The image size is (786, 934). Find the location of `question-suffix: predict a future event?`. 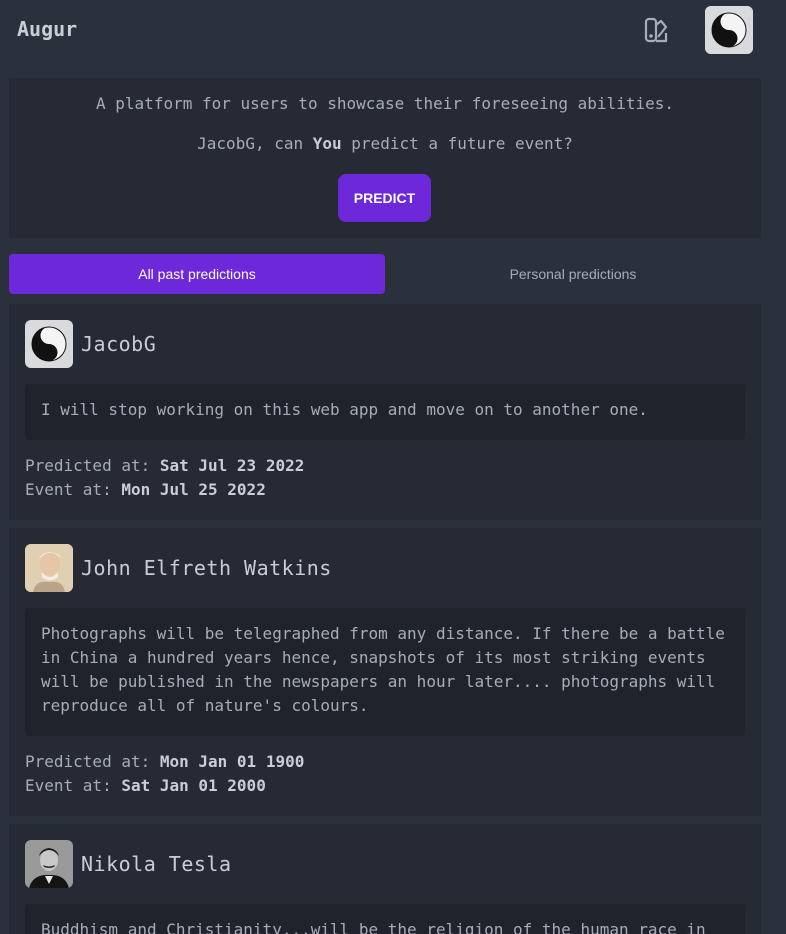

question-suffix: predict a future event? is located at coordinates (457, 143).